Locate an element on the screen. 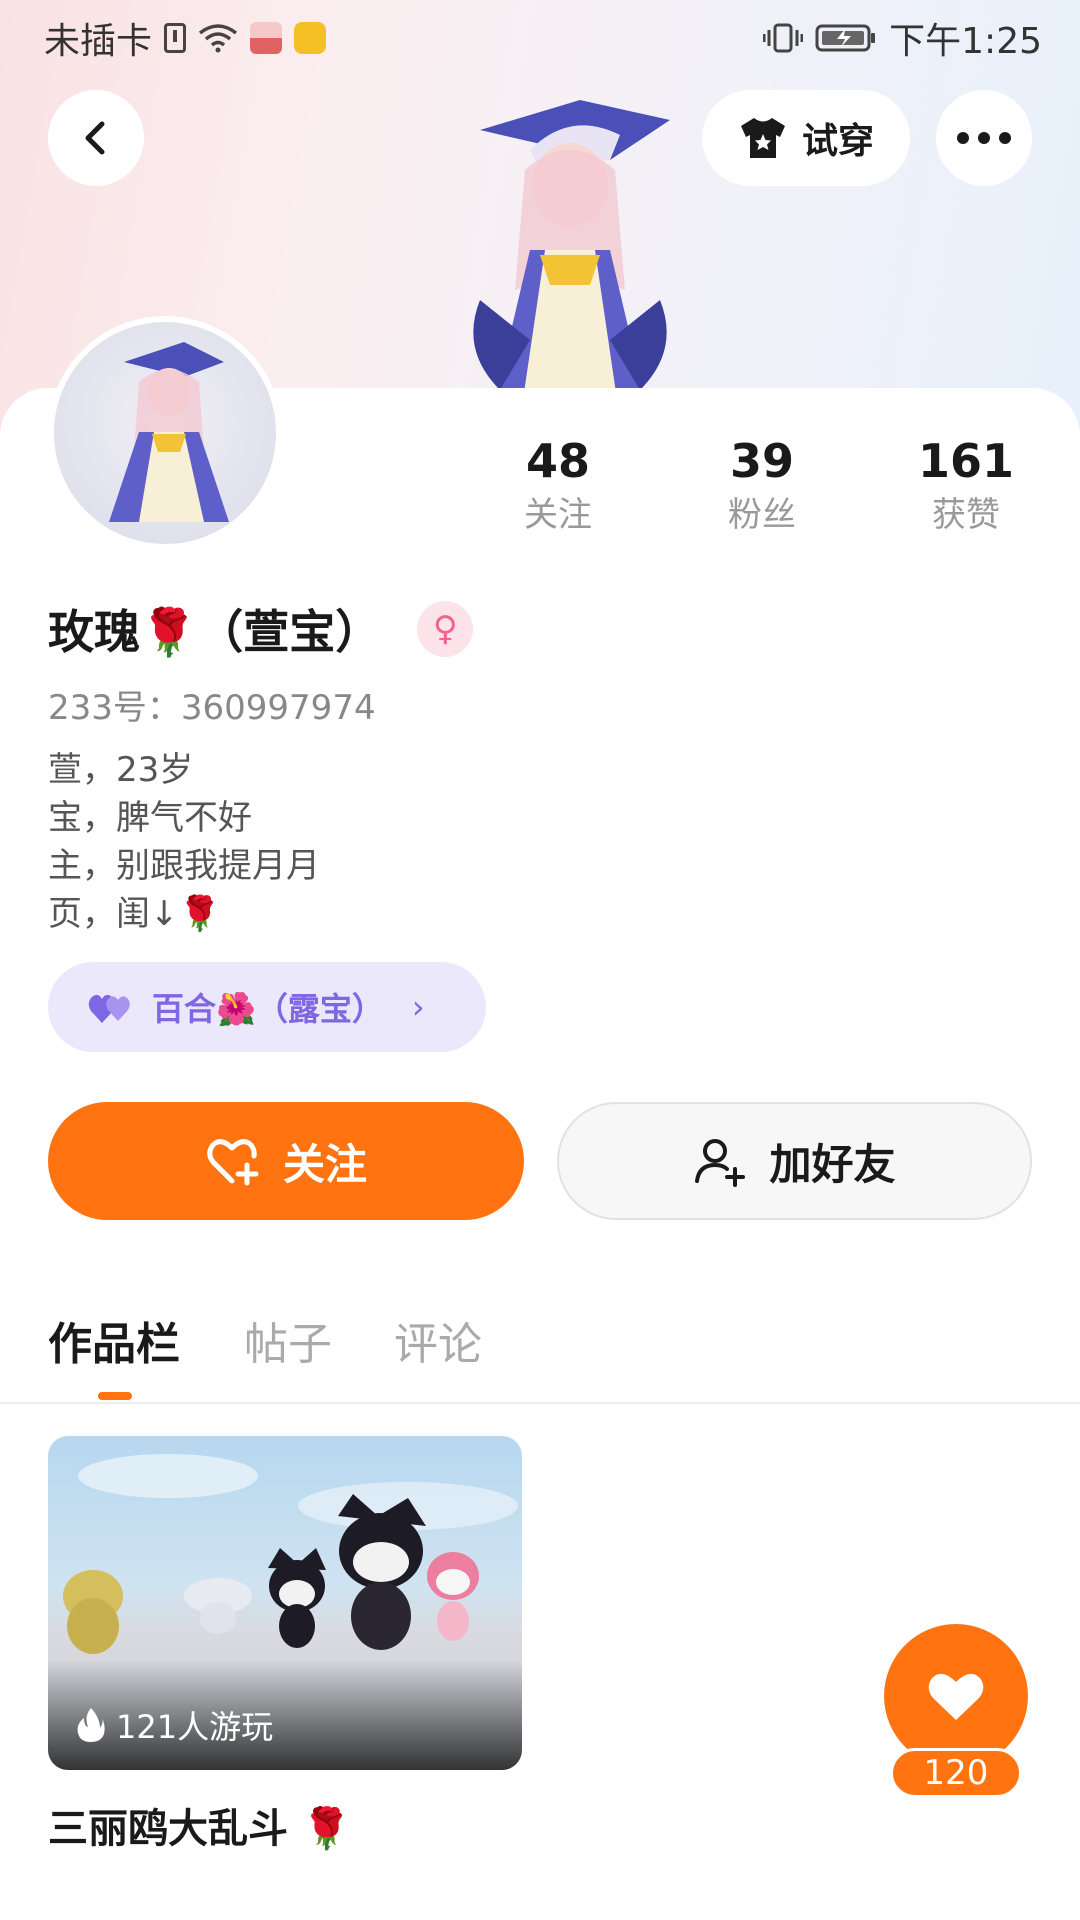 The height and width of the screenshot is (1920, 1080). following-count: 48 is located at coordinates (557, 461).